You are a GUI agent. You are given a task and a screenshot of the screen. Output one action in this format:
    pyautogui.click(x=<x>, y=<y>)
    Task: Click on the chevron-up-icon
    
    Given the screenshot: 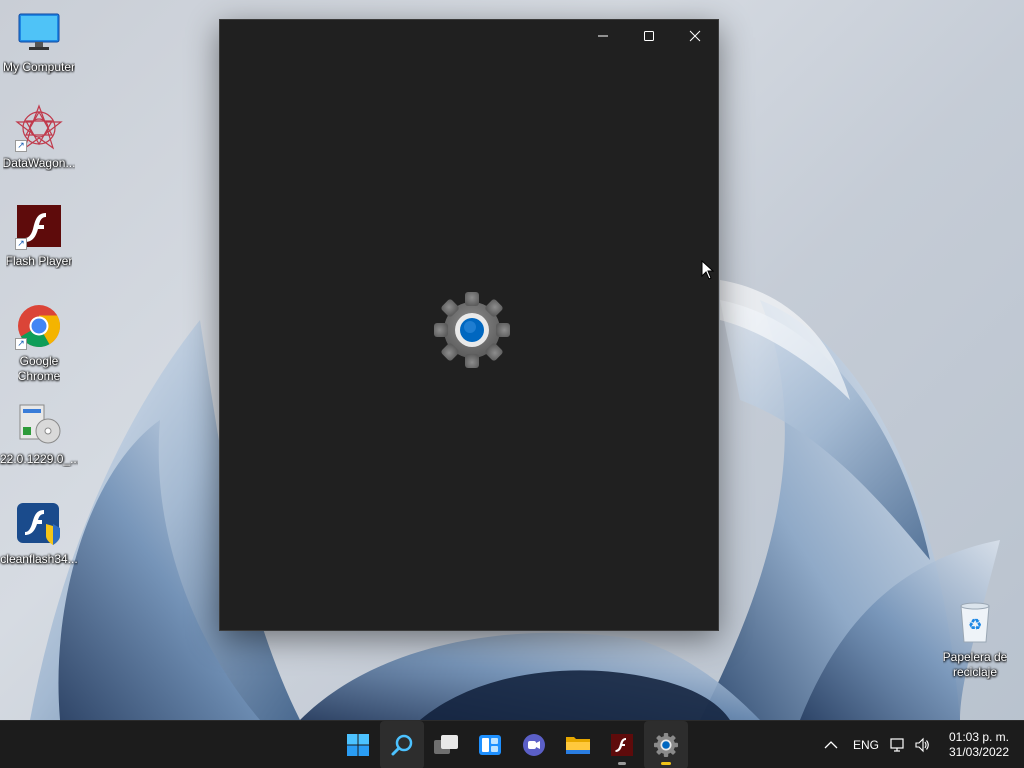 What is the action you would take?
    pyautogui.click(x=831, y=745)
    